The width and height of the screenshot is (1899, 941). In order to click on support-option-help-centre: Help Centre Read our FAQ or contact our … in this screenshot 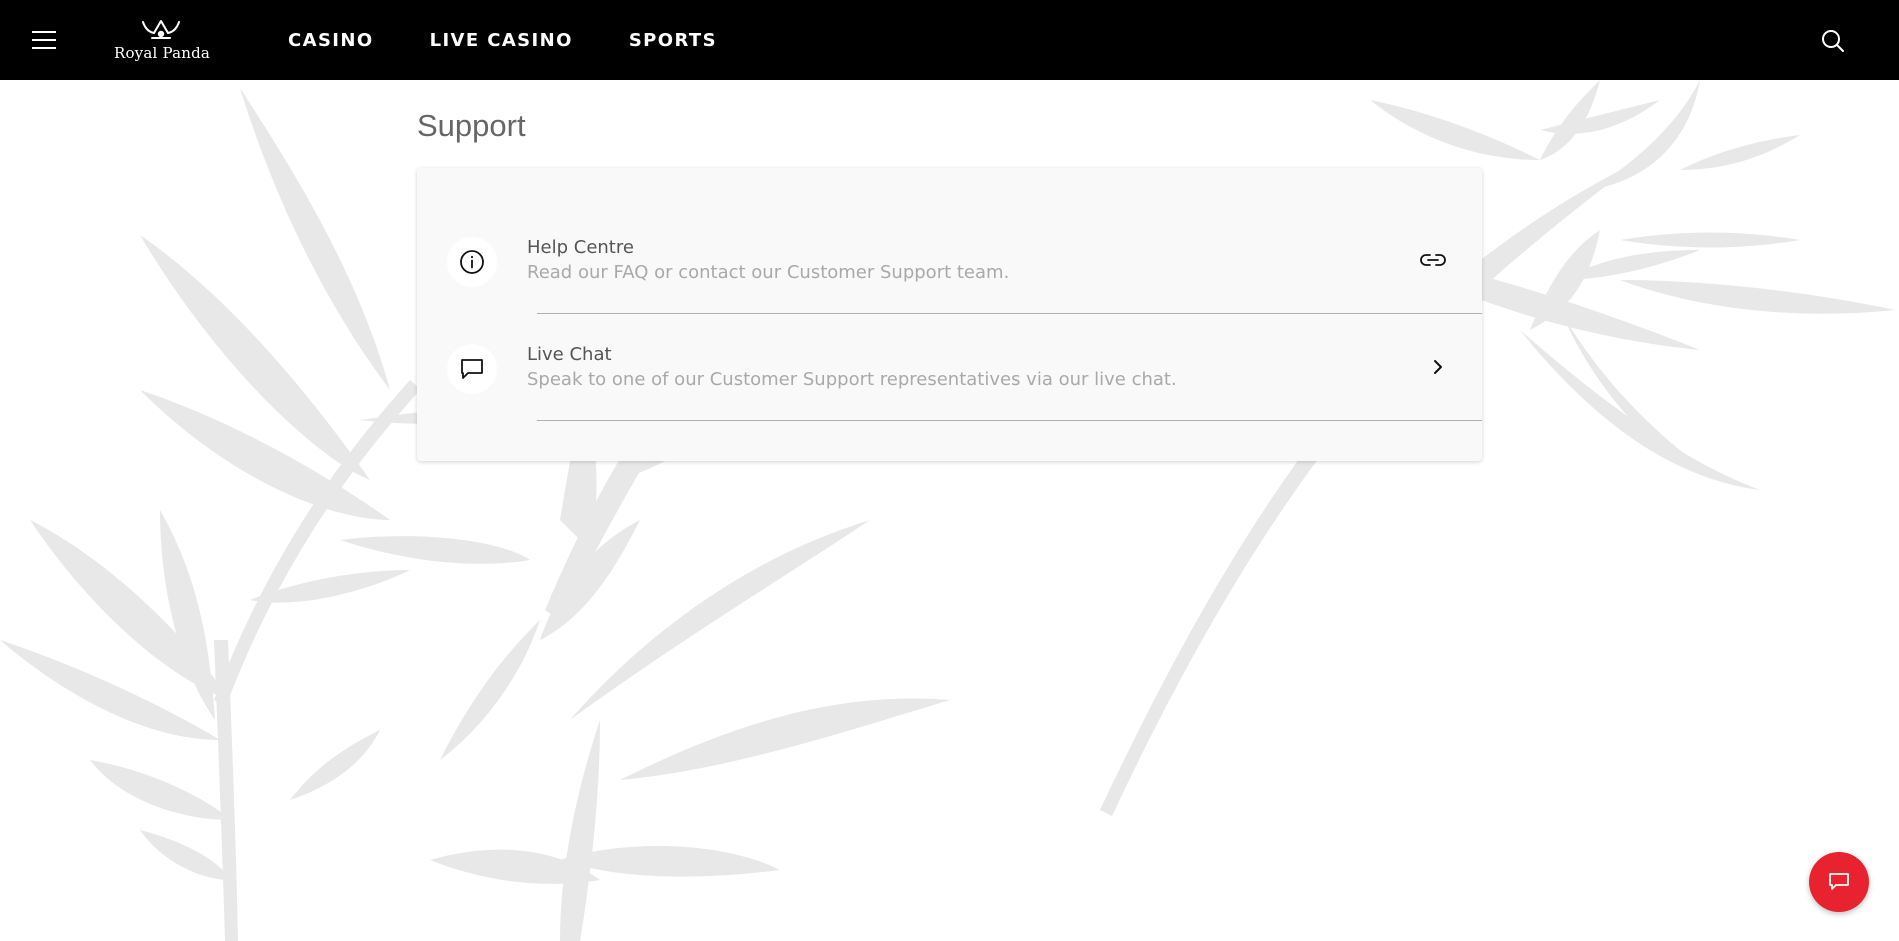, I will do `click(949, 241)`.